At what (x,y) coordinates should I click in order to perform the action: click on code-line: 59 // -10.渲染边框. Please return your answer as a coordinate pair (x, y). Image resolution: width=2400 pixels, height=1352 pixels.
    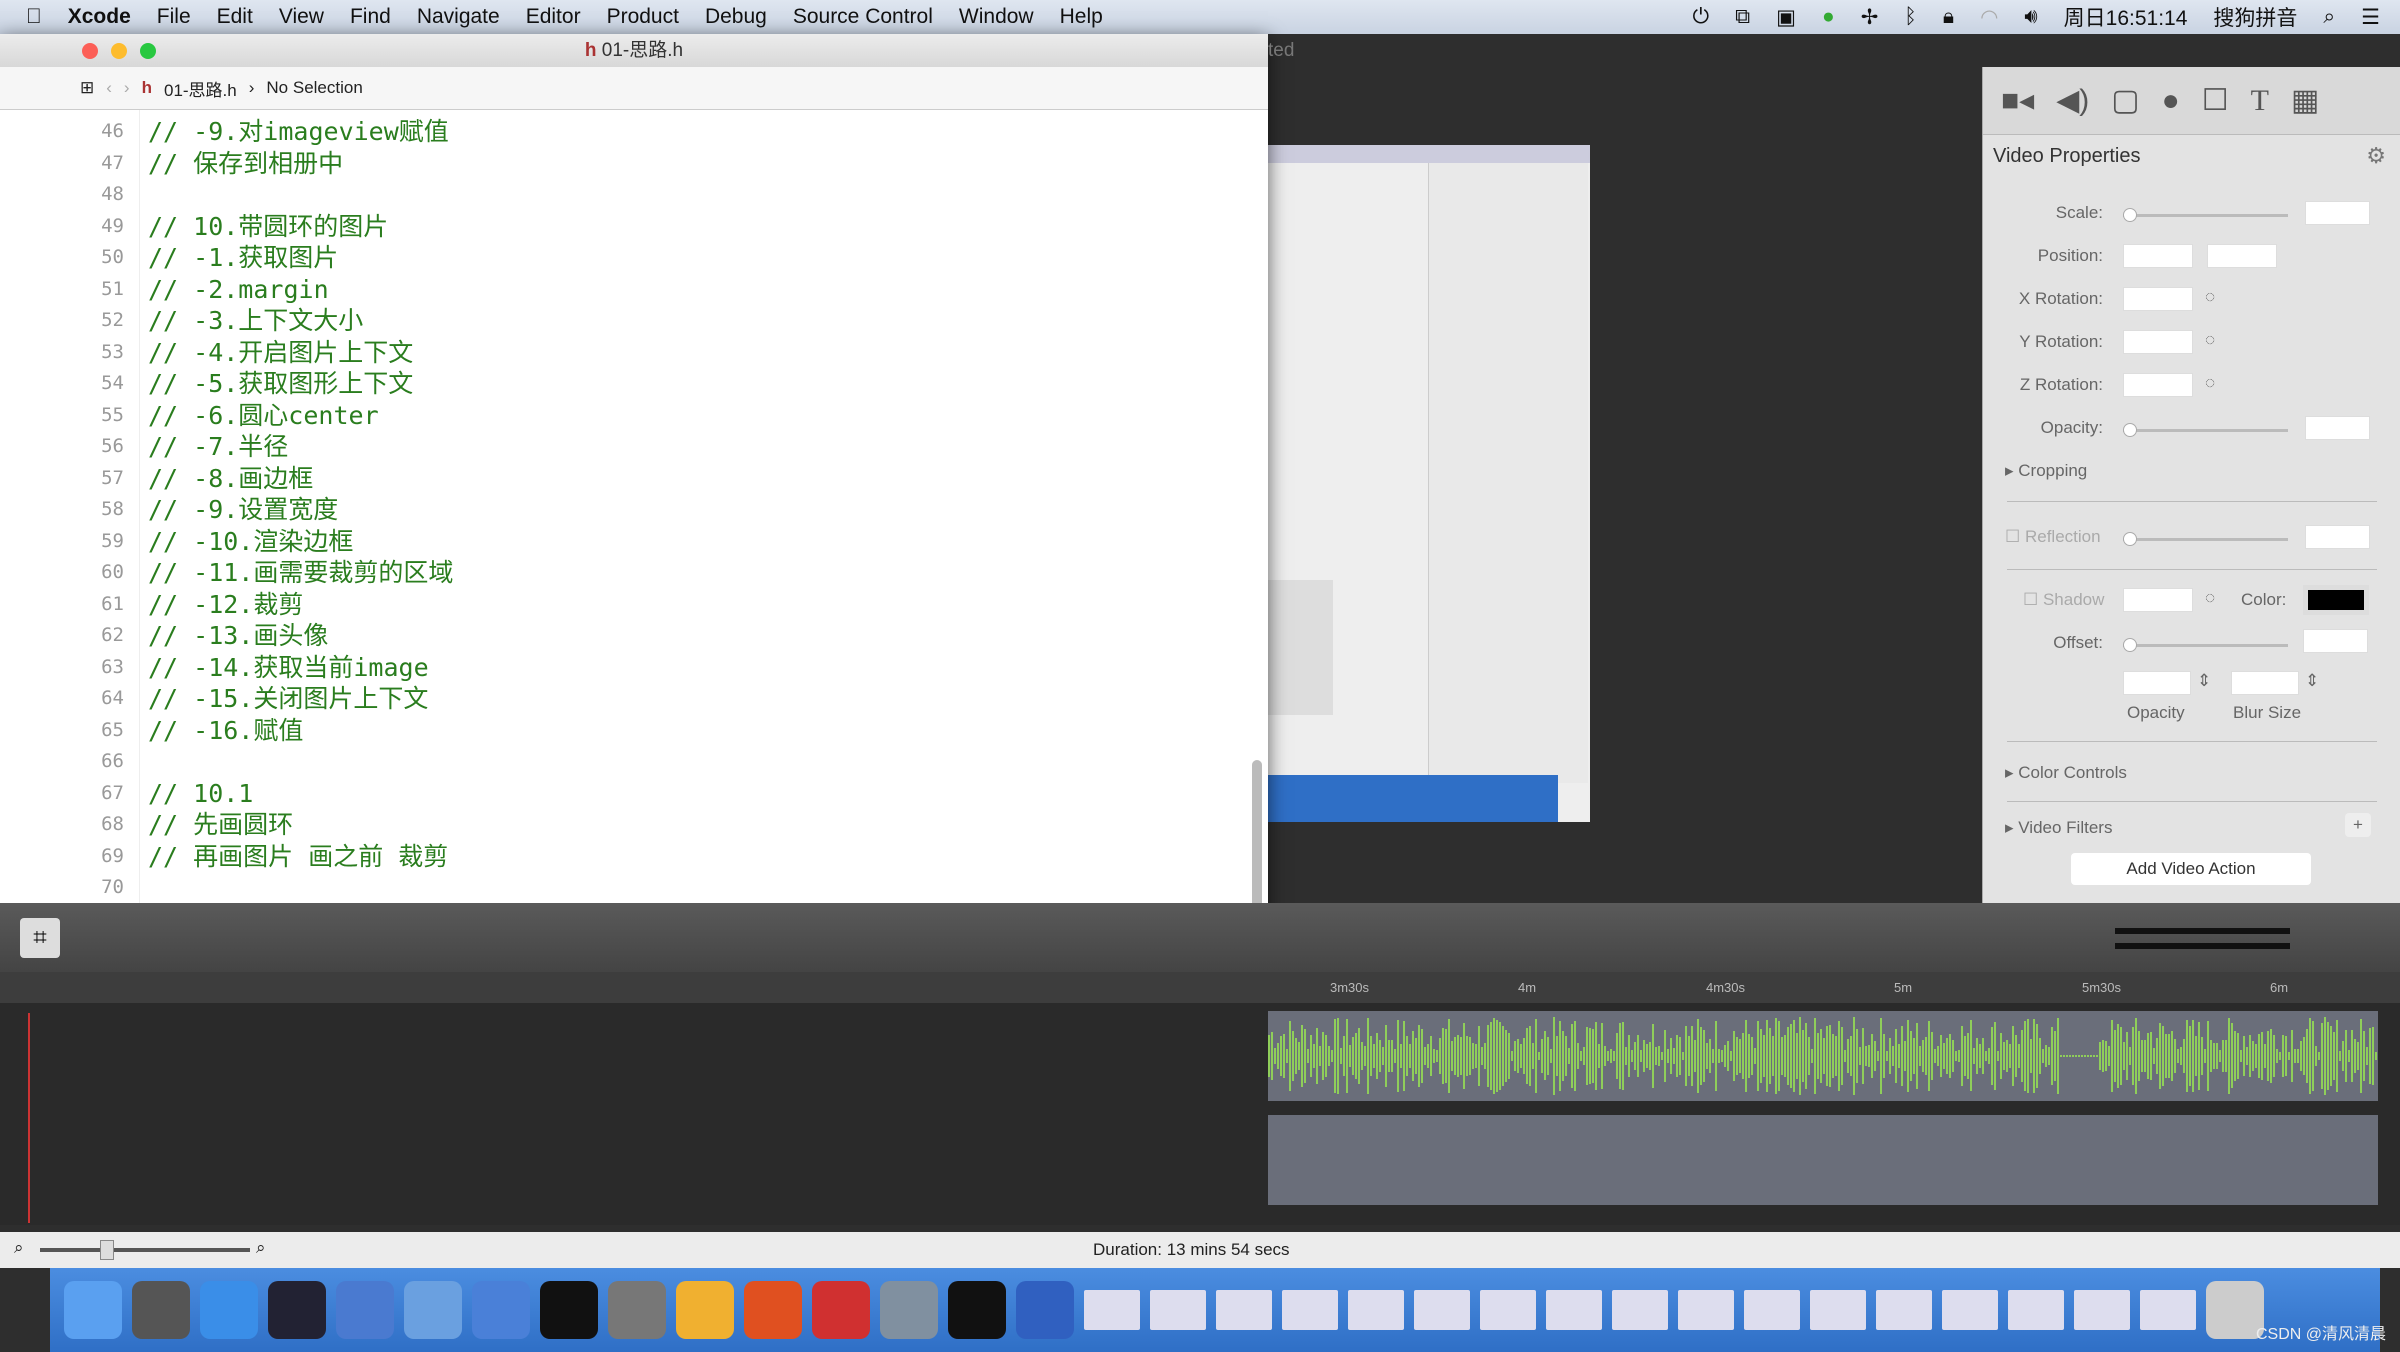
    Looking at the image, I should click on (634, 542).